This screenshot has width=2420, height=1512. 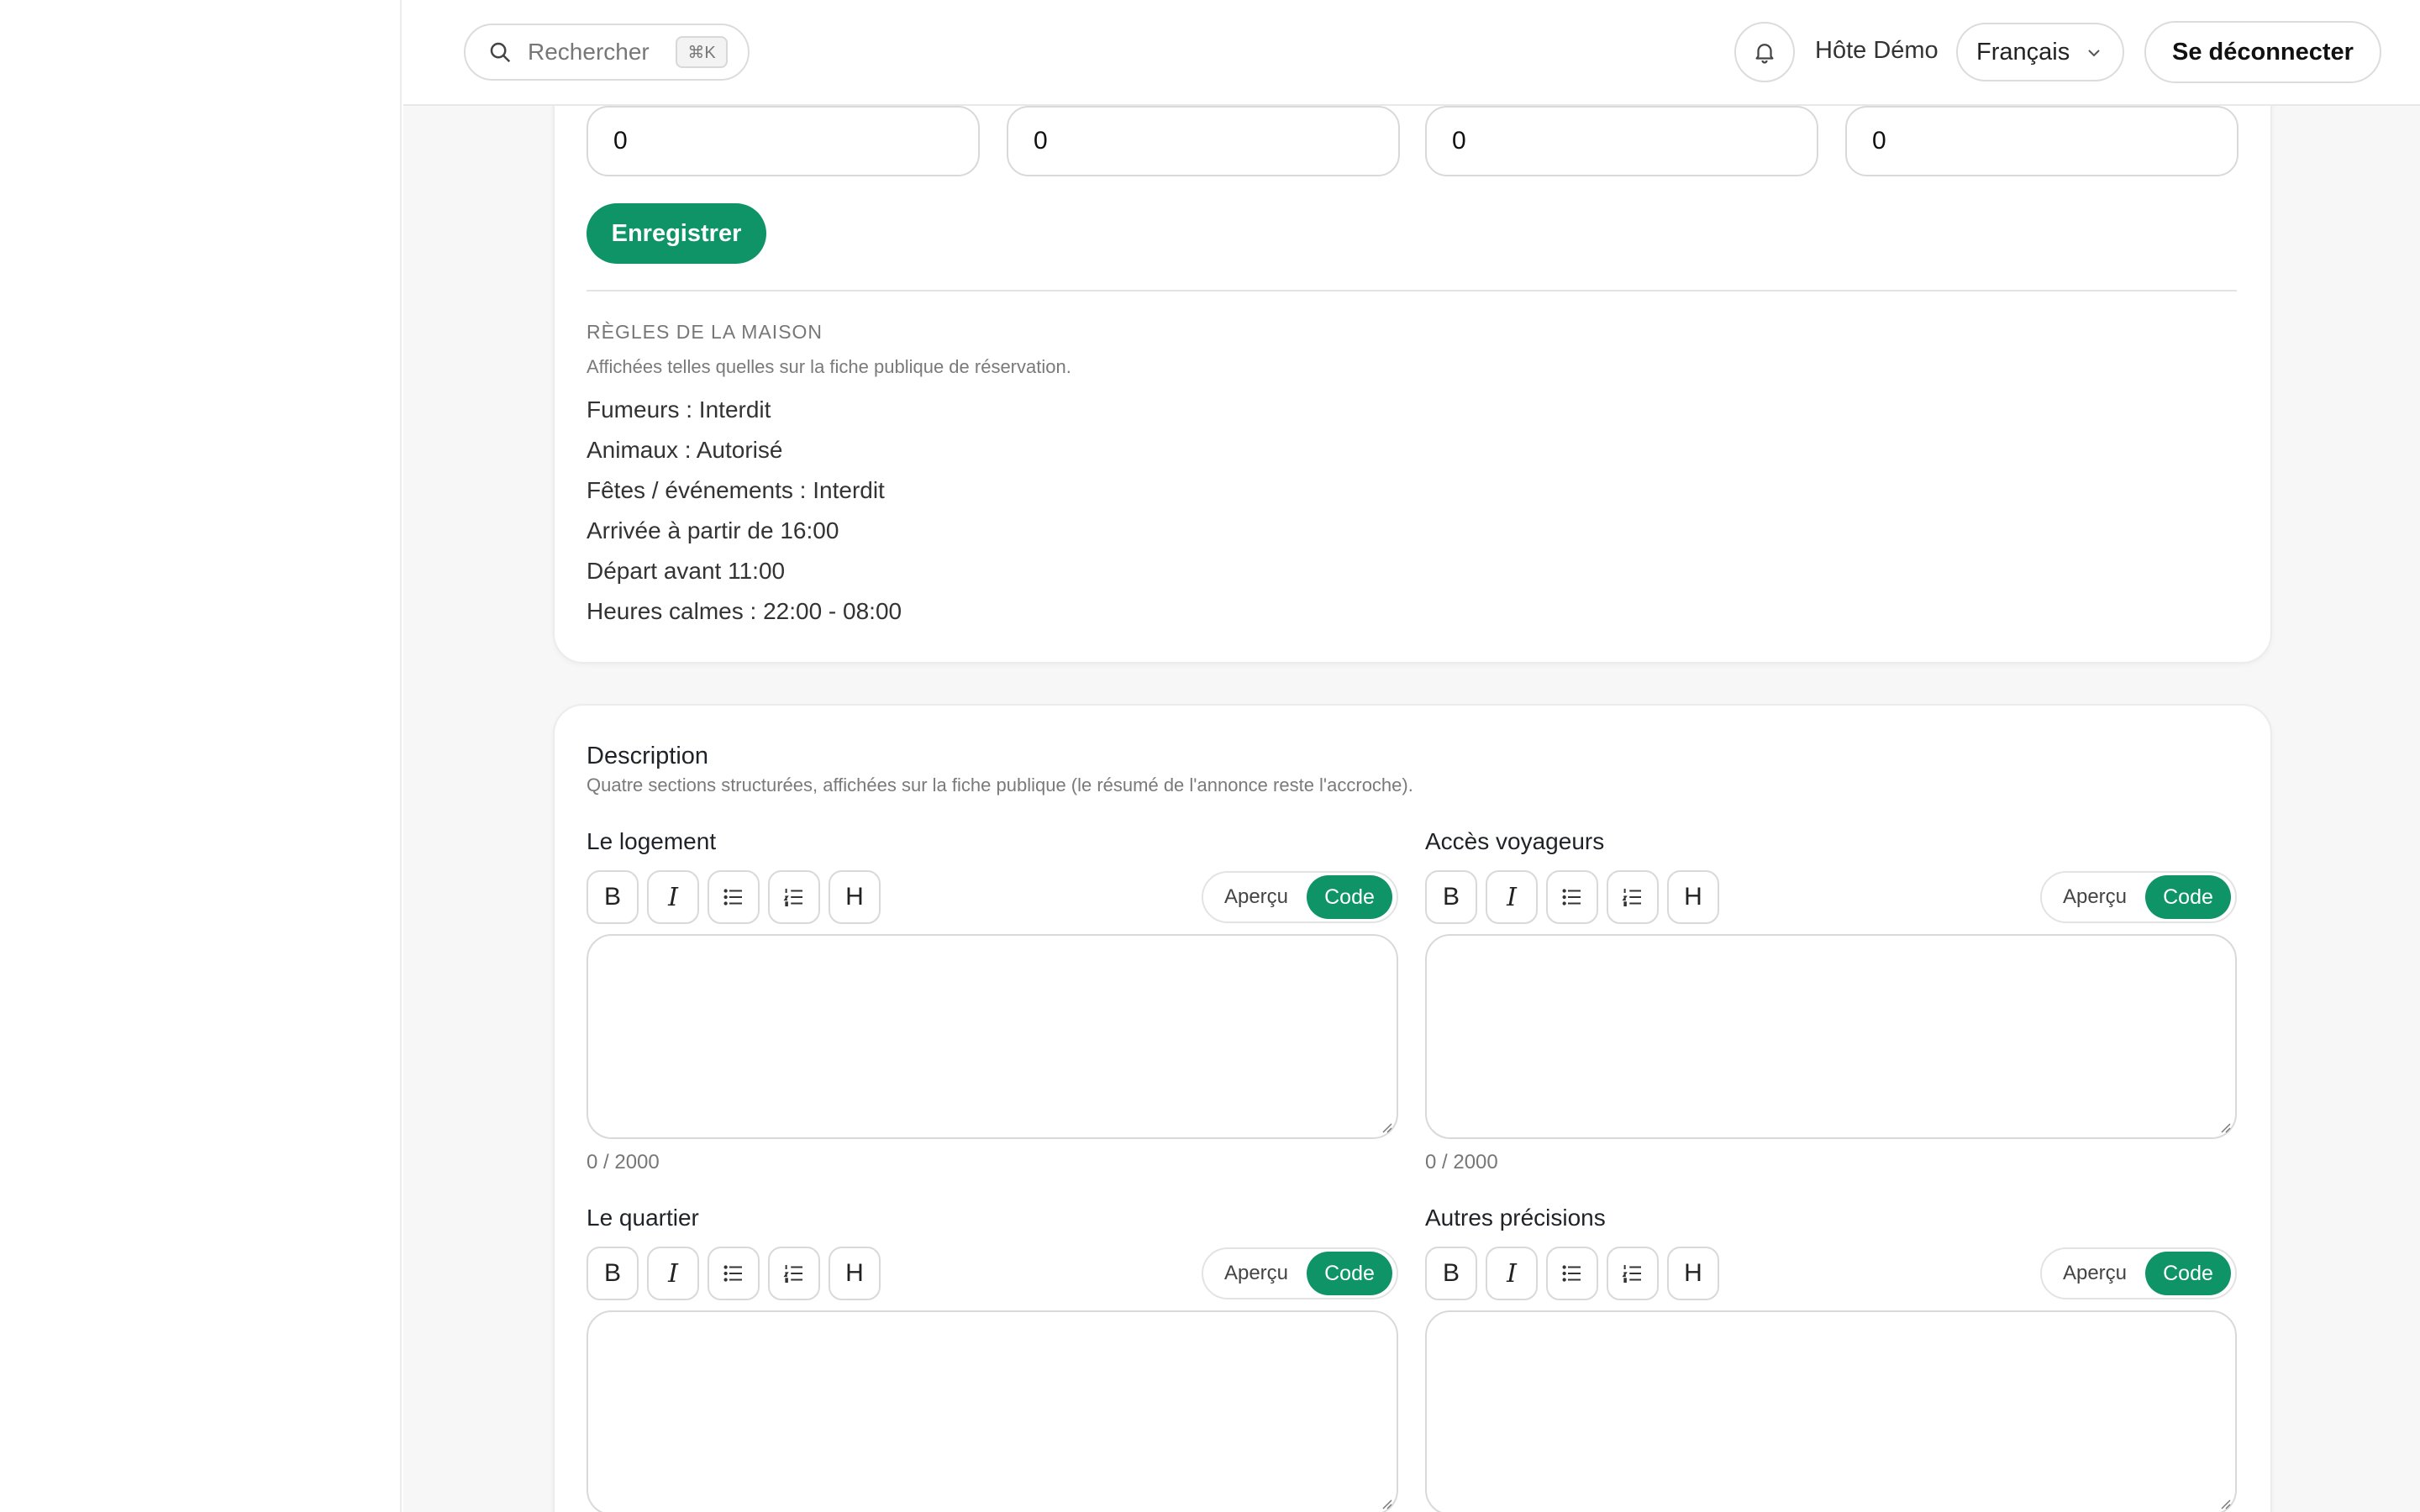 I want to click on language-select: Français, so click(x=2040, y=52).